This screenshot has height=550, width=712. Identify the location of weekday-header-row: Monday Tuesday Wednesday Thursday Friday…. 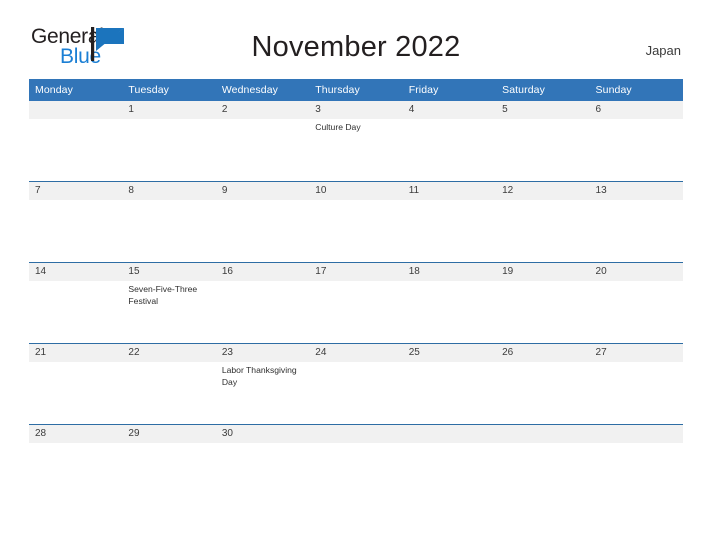
(356, 90).